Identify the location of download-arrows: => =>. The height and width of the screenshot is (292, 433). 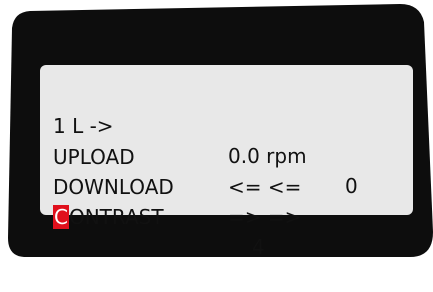
(265, 217).